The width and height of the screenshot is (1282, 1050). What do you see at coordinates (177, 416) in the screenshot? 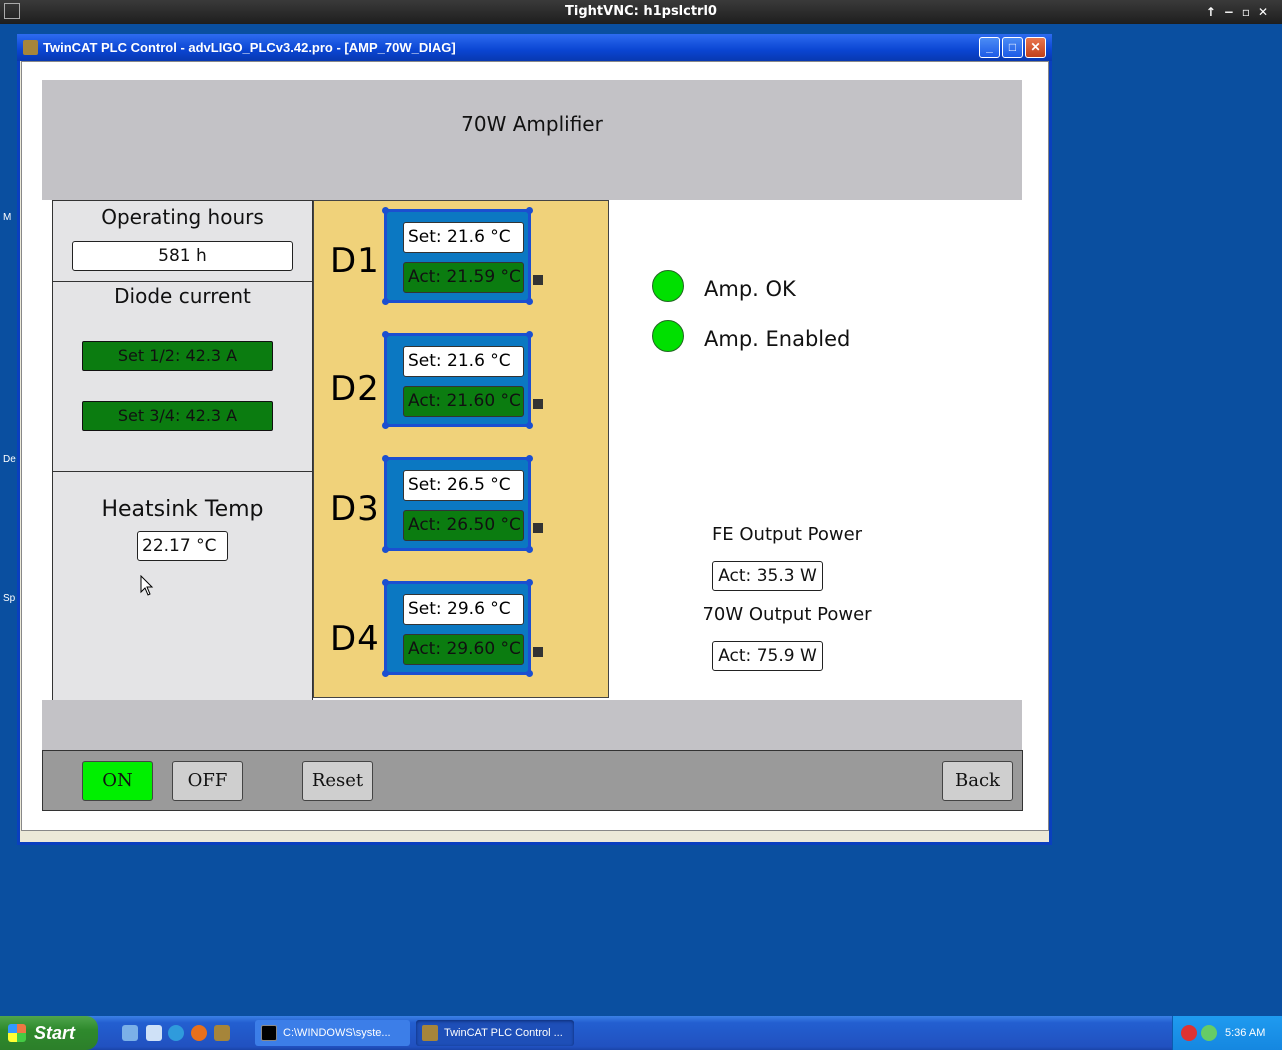
I see `diode-current-set34: Set 3/4: 42.3 A` at bounding box center [177, 416].